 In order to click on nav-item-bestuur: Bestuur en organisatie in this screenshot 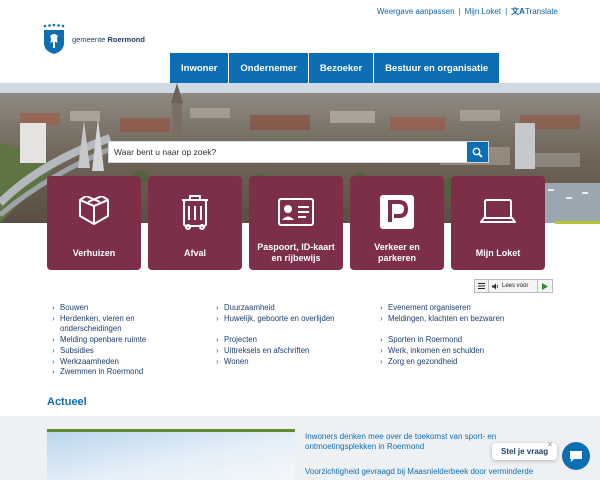, I will do `click(437, 68)`.